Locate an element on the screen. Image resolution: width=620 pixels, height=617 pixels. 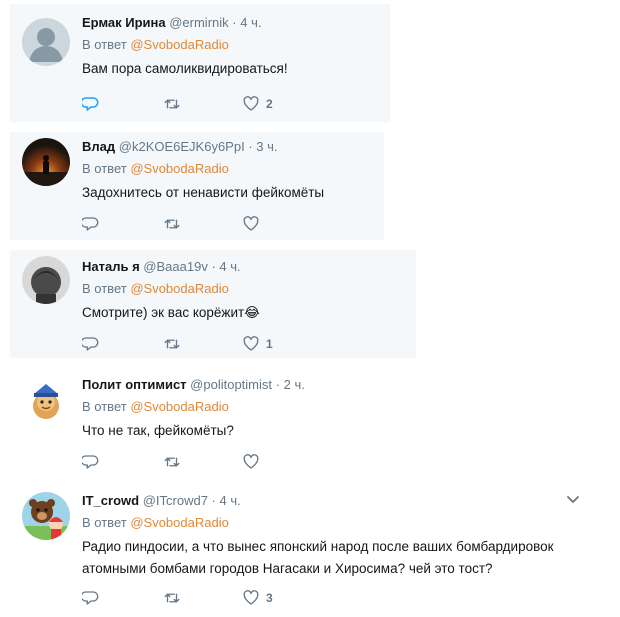
chevron-down-icon is located at coordinates (573, 499).